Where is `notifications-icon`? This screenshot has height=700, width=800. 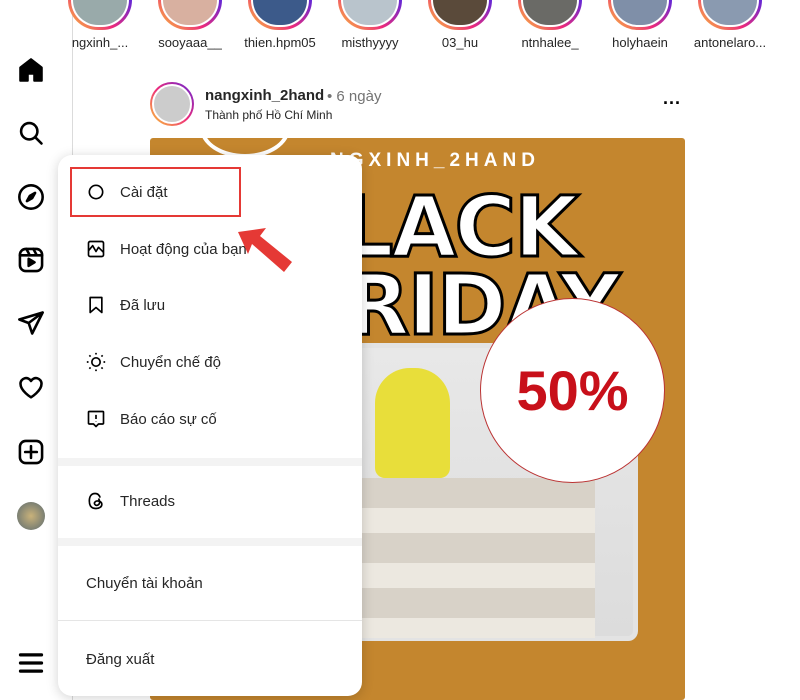
notifications-icon is located at coordinates (31, 388).